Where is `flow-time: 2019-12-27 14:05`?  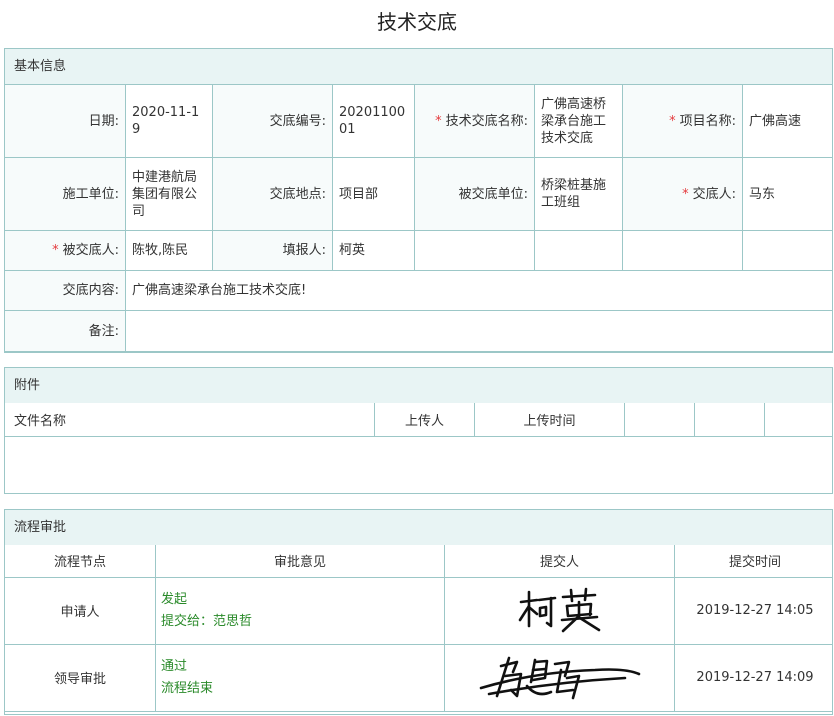
flow-time: 2019-12-27 14:05 is located at coordinates (753, 610).